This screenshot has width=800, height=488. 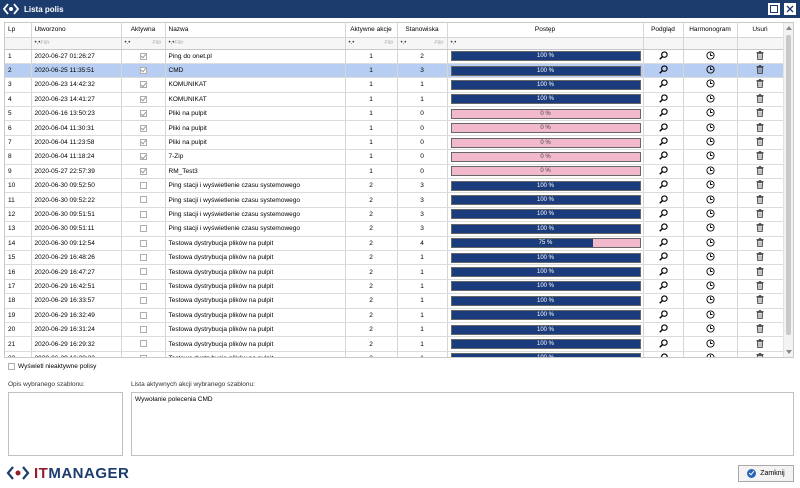 What do you see at coordinates (143, 30) in the screenshot?
I see `col-header-active: Aktywna` at bounding box center [143, 30].